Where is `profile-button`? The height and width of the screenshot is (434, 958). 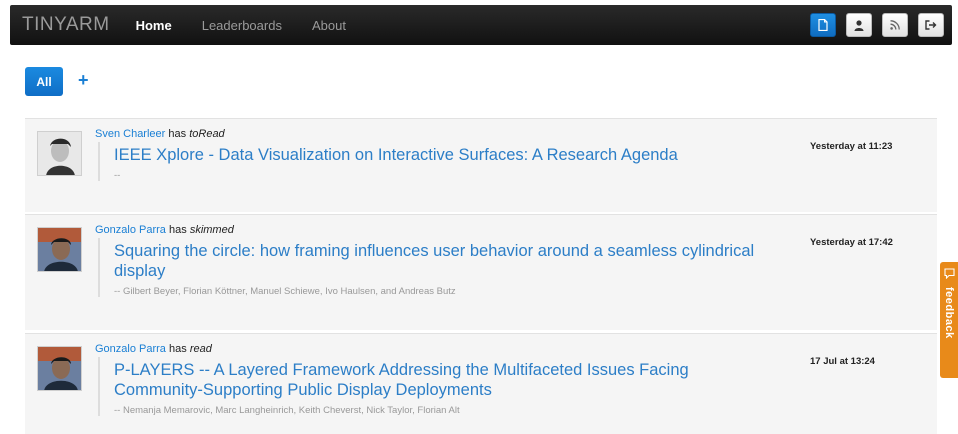 profile-button is located at coordinates (859, 25).